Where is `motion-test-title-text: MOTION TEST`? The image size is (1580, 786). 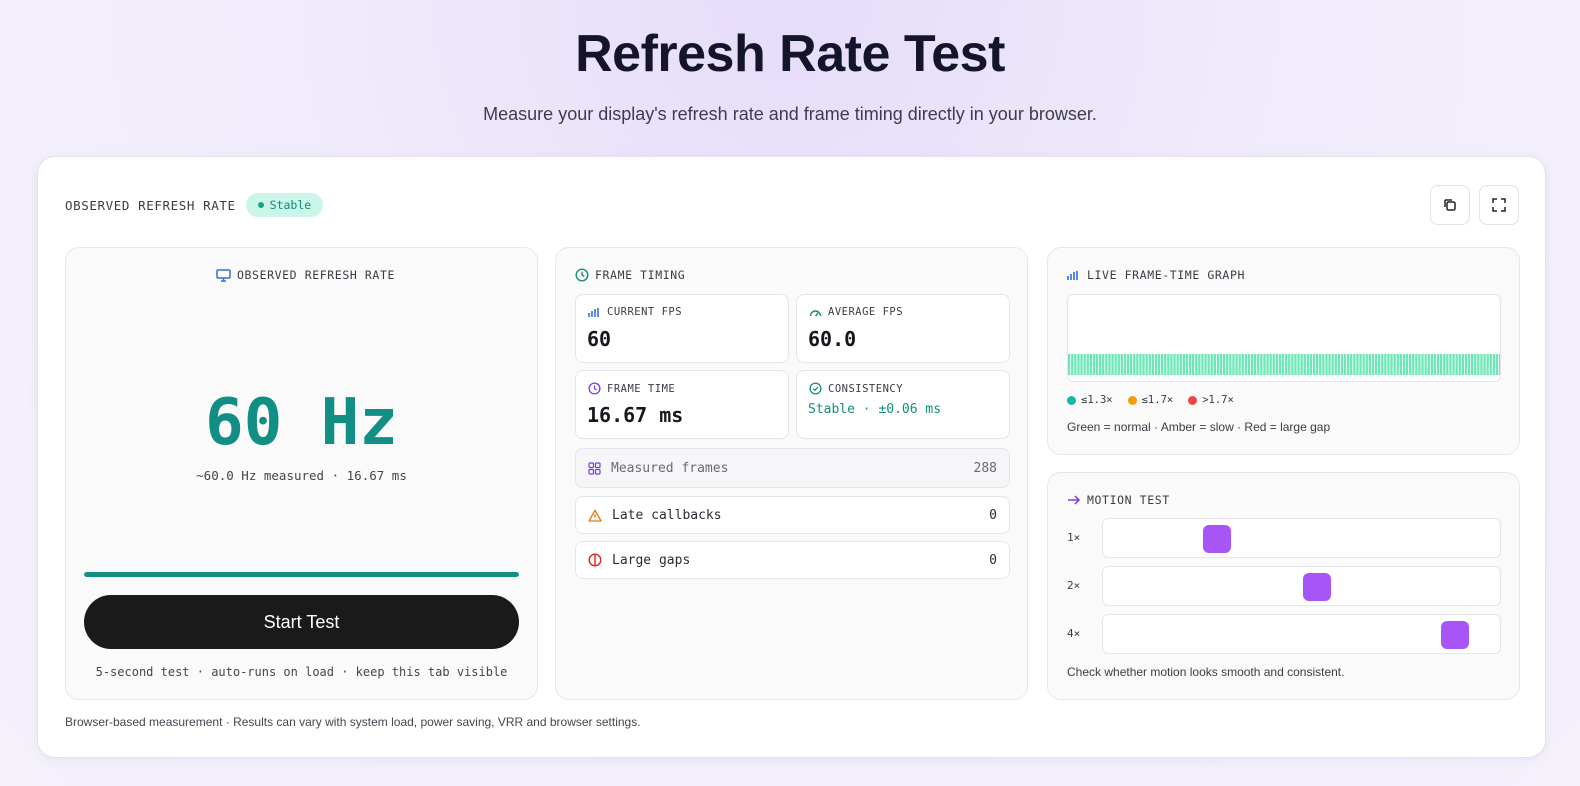
motion-test-title-text: MOTION TEST is located at coordinates (1128, 500).